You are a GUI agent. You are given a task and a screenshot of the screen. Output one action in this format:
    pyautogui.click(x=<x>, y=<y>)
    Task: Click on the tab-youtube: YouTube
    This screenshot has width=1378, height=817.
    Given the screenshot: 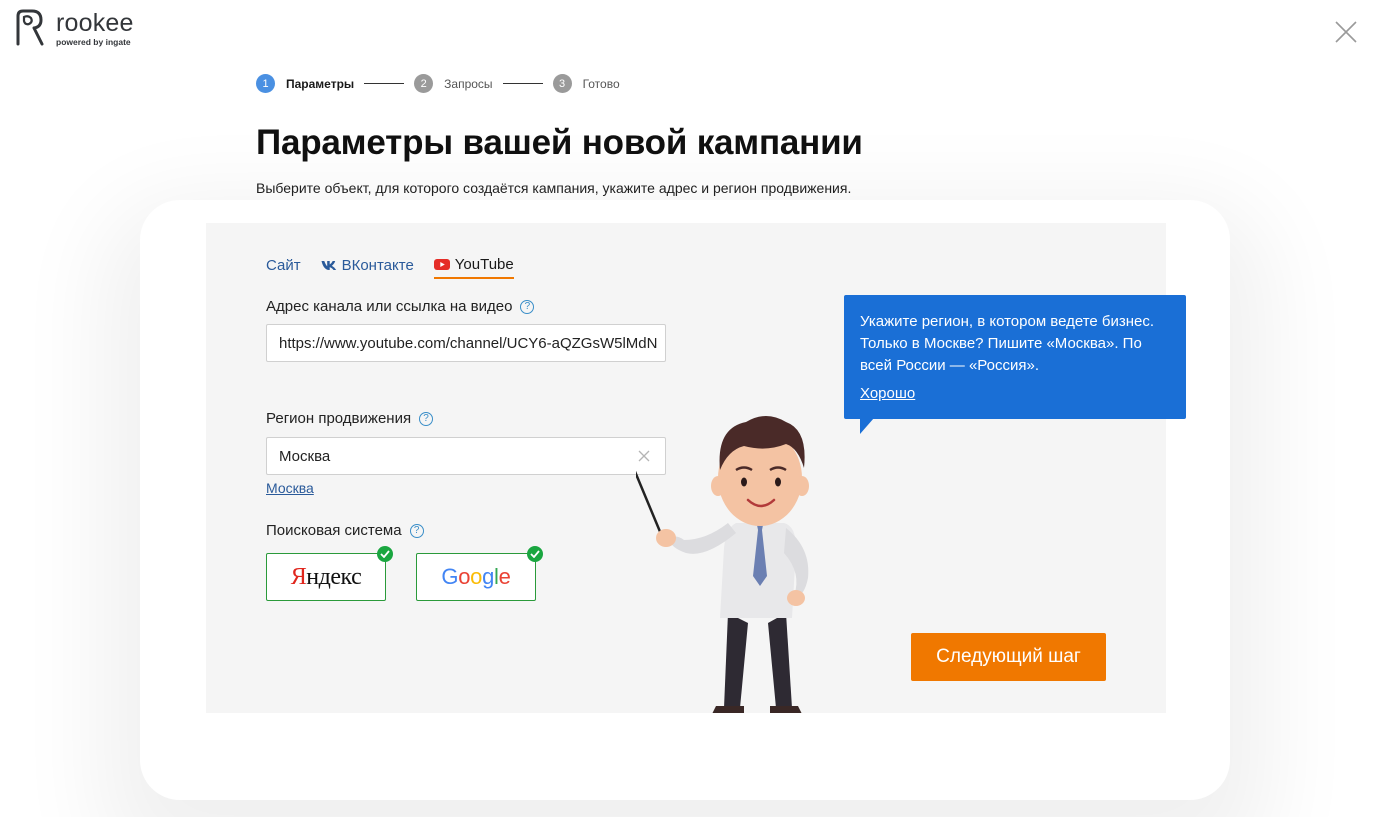 What is the action you would take?
    pyautogui.click(x=473, y=267)
    